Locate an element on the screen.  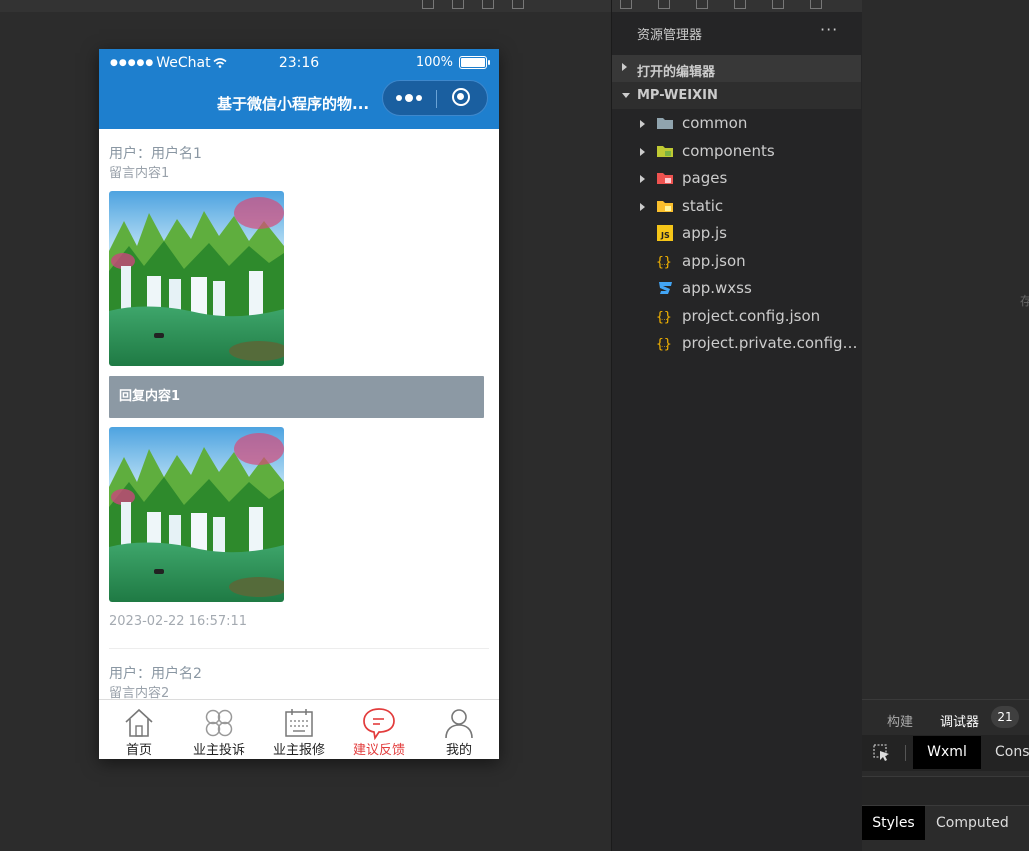
tree-item-project-config: {}... project.config.json is located at coordinates (736, 317).